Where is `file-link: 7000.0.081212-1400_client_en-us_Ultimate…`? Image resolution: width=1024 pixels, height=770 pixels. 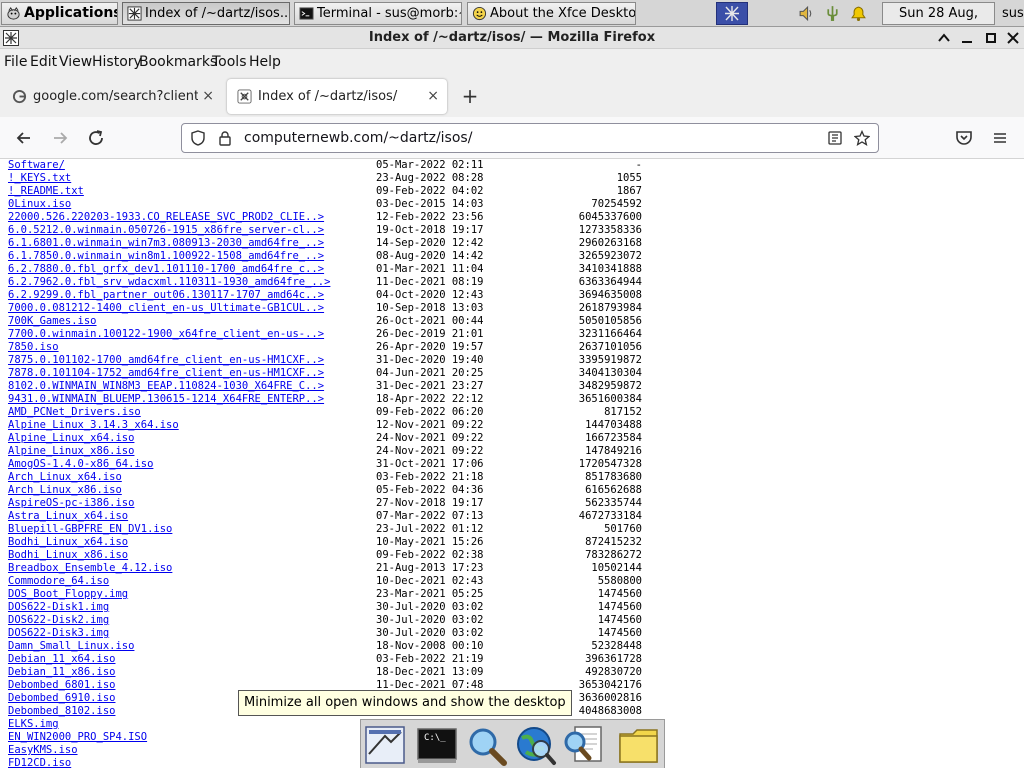 file-link: 7000.0.081212-1400_client_en-us_Ultimate… is located at coordinates (166, 308).